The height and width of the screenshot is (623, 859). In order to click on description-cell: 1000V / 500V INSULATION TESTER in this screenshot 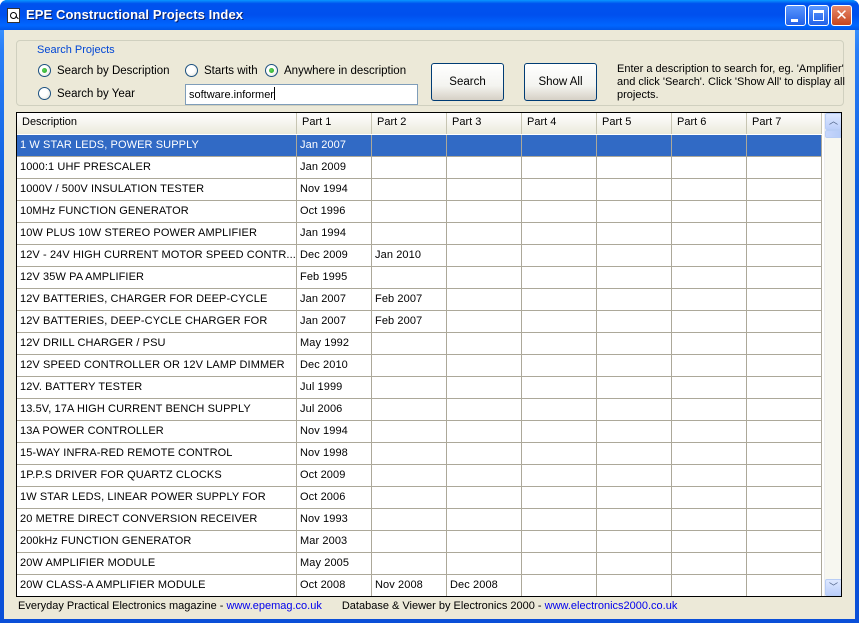, I will do `click(157, 190)`.